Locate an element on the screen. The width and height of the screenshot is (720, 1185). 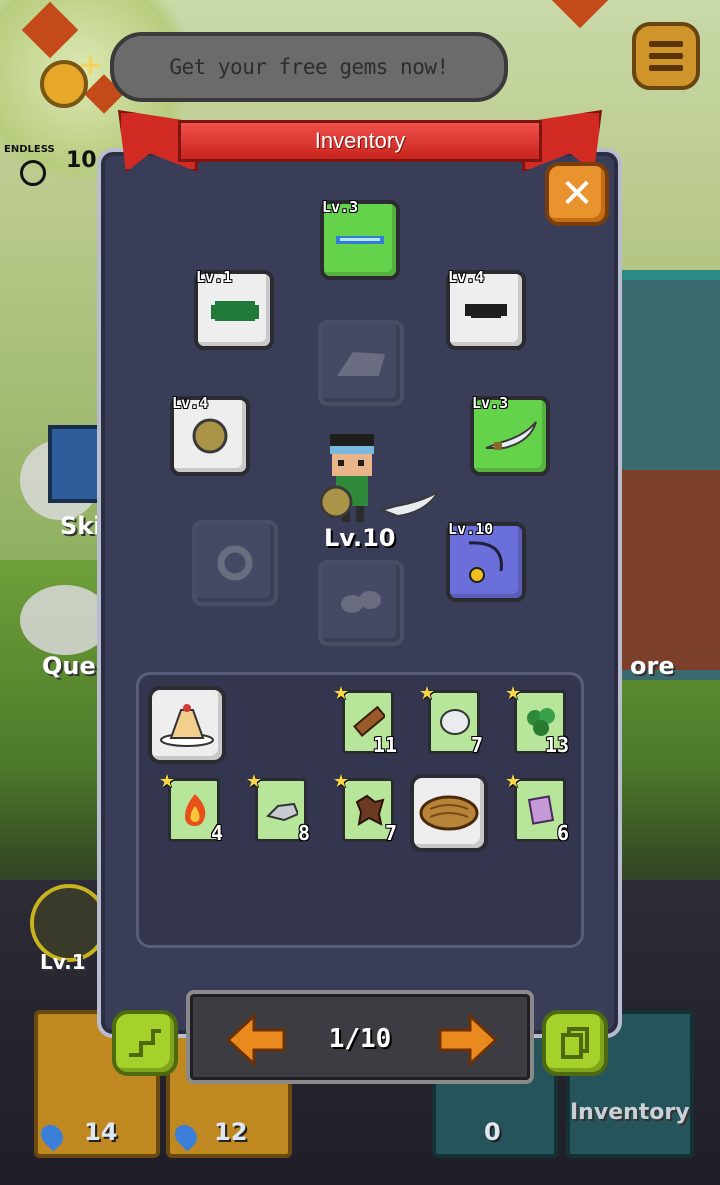
inventory-title: Inventory is located at coordinates (360, 140).